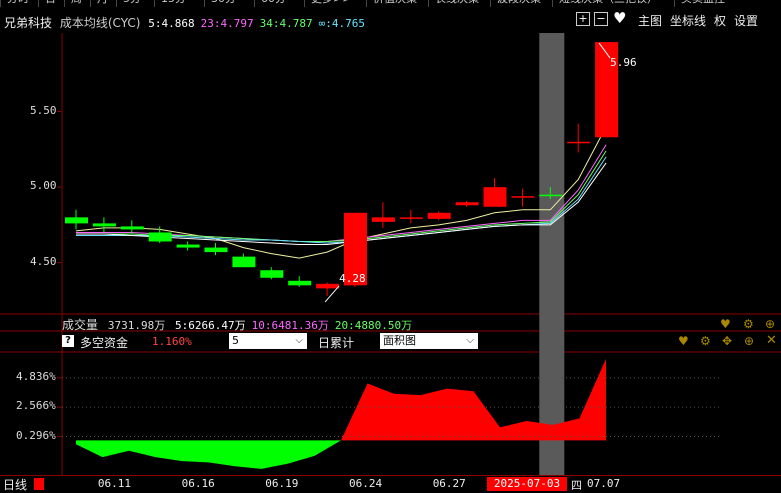 The width and height of the screenshot is (781, 493). What do you see at coordinates (268, 341) in the screenshot?
I see `indicator-param-select: 5 ⌵` at bounding box center [268, 341].